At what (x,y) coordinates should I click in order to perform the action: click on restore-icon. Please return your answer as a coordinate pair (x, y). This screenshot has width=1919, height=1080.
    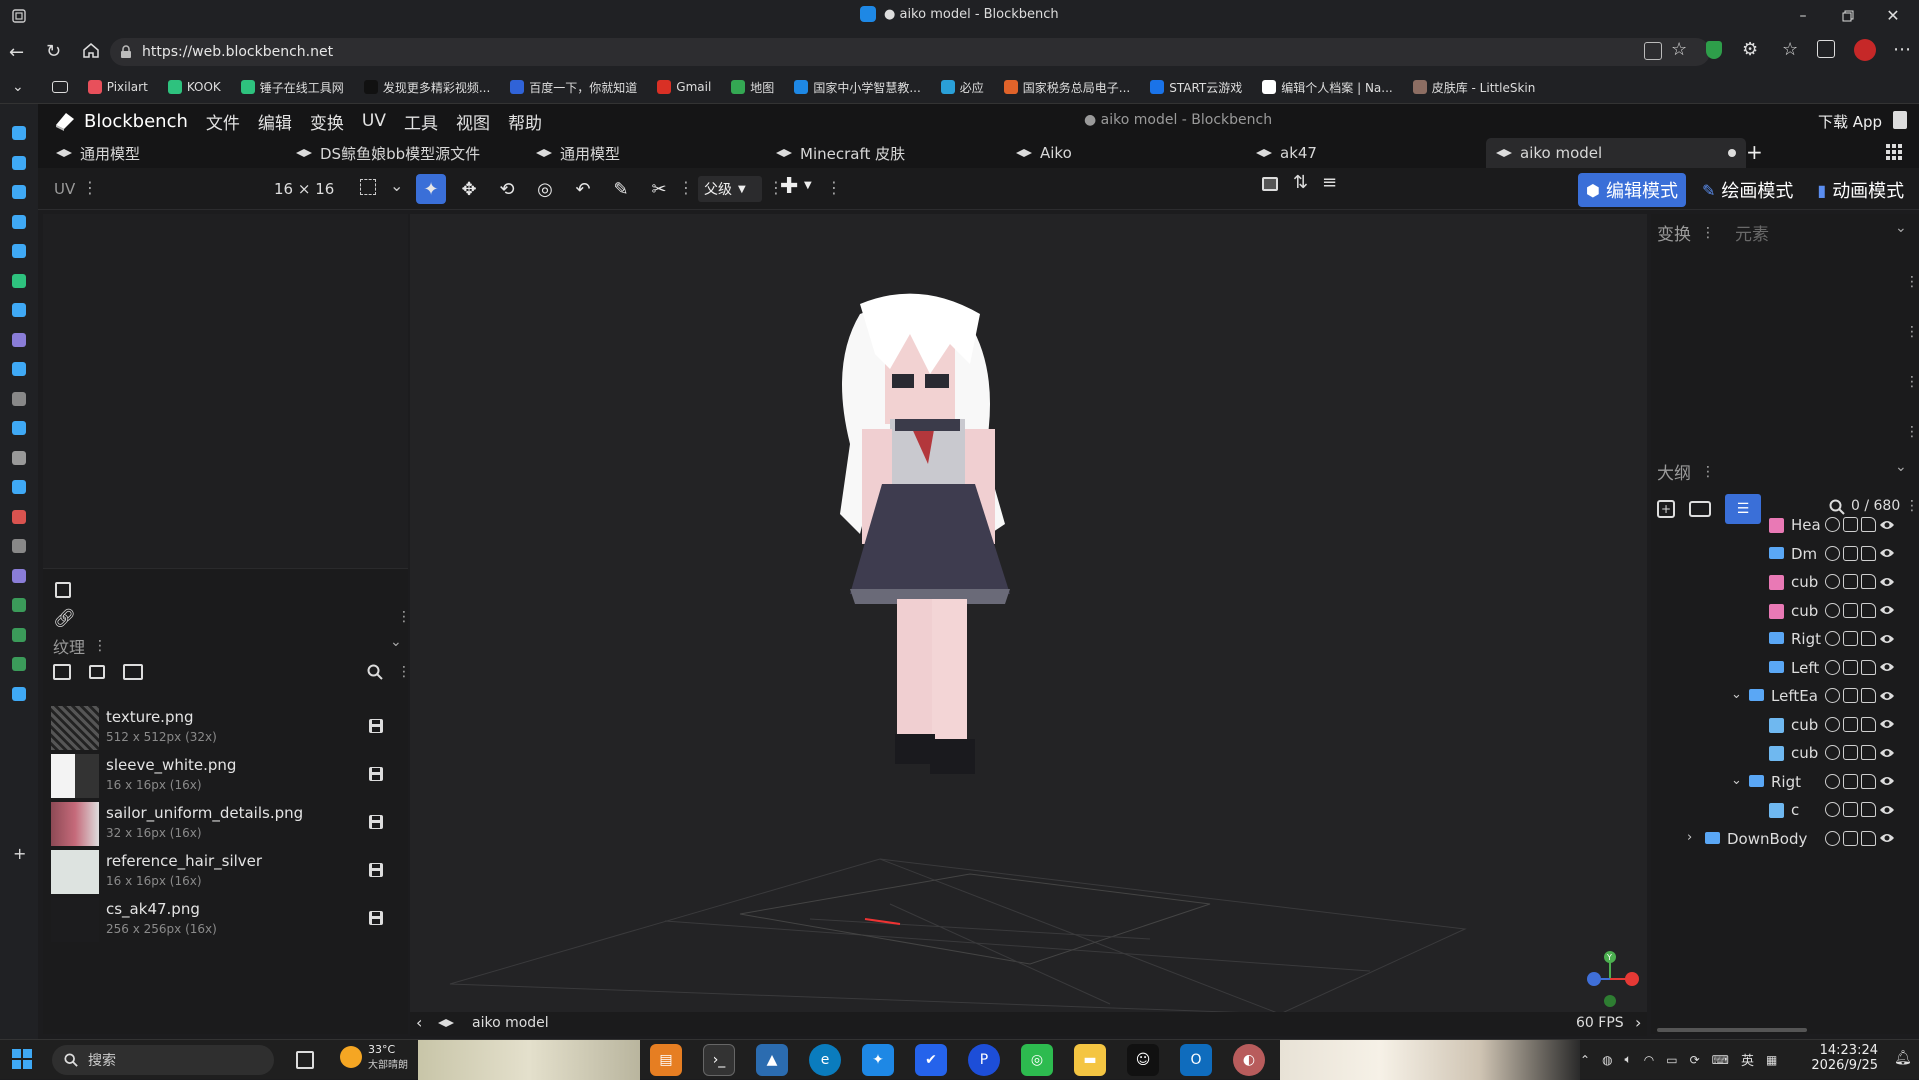
    Looking at the image, I should click on (1848, 16).